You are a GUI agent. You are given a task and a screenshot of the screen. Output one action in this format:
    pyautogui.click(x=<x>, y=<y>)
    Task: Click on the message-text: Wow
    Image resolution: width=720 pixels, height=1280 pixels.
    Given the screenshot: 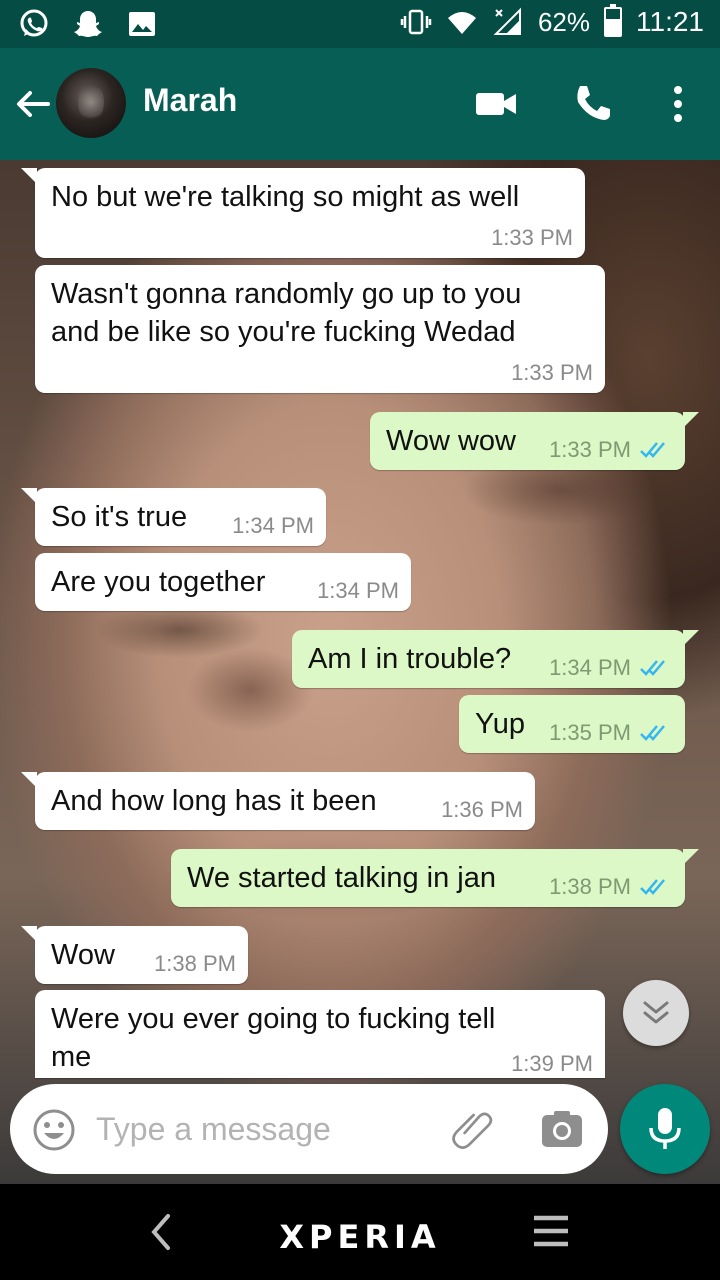 What is the action you would take?
    pyautogui.click(x=83, y=955)
    